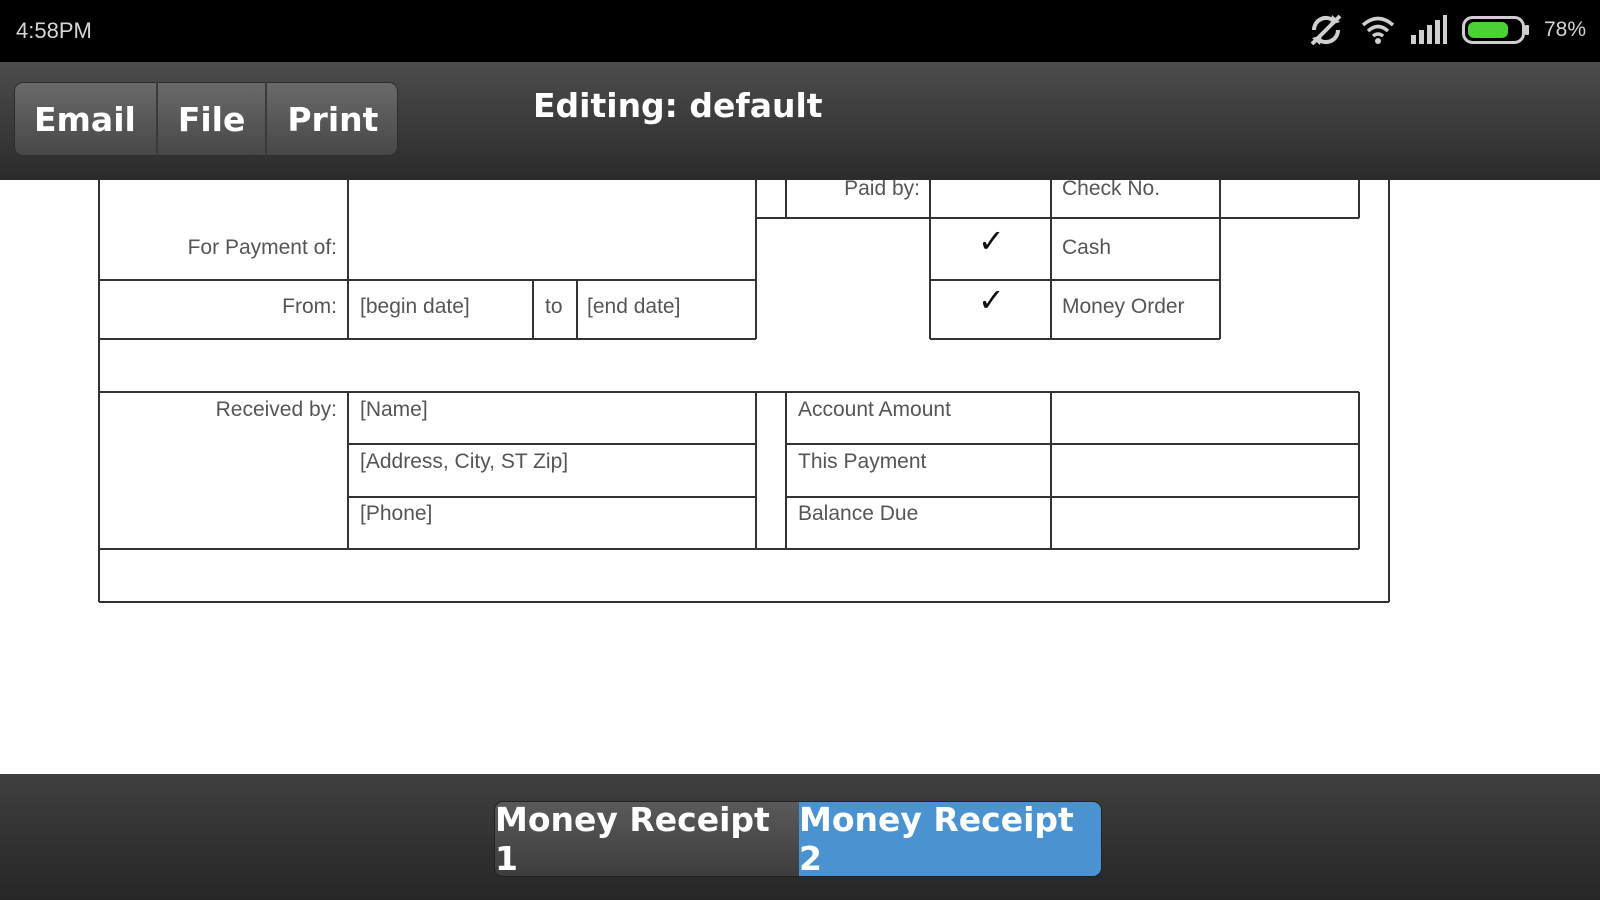  What do you see at coordinates (394, 410) in the screenshot?
I see `name-field: [Name]` at bounding box center [394, 410].